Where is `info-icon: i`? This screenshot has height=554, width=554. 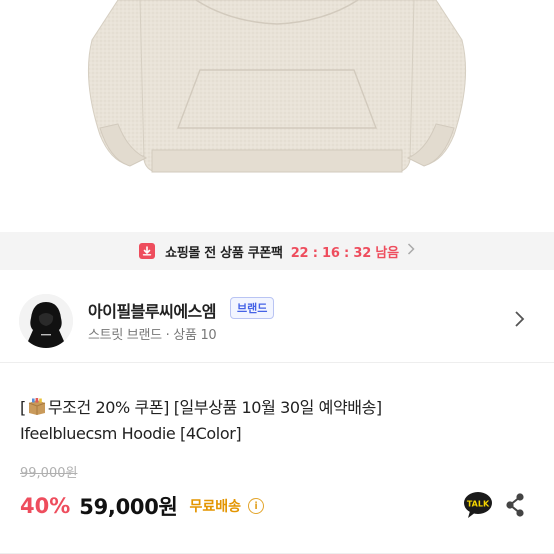
info-icon: i is located at coordinates (256, 506).